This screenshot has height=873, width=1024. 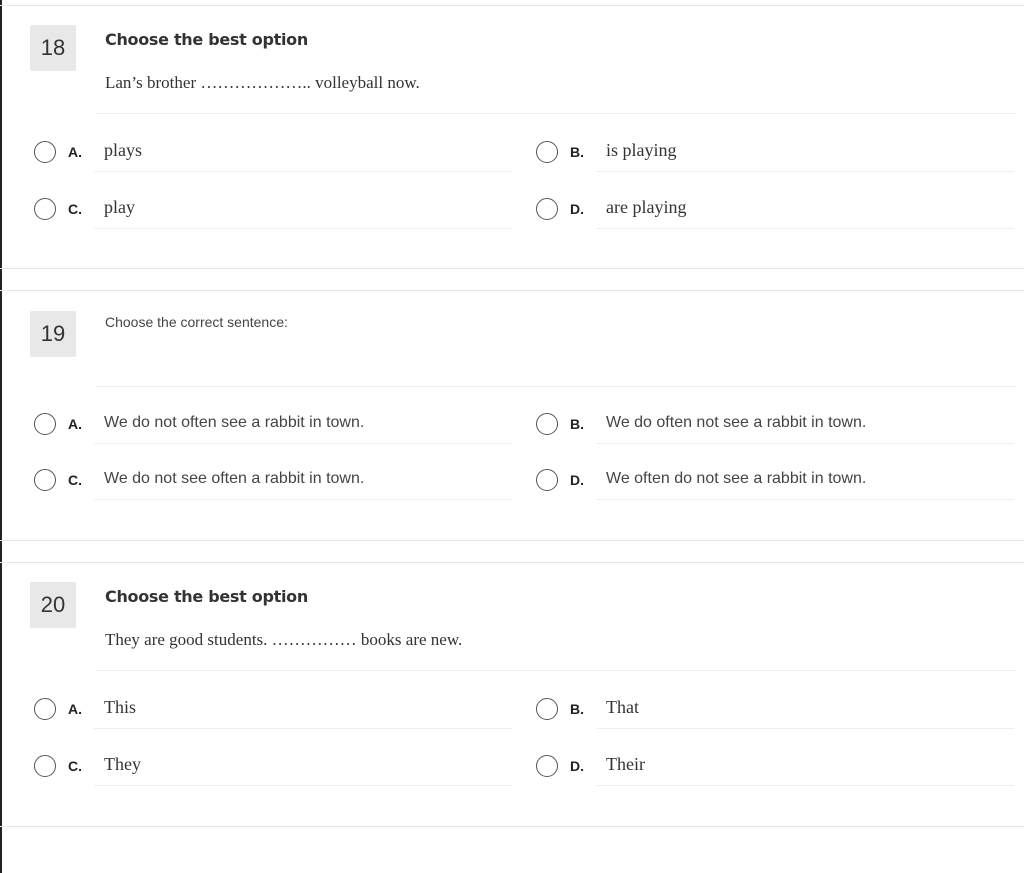 What do you see at coordinates (622, 707) in the screenshot?
I see `option-text: That` at bounding box center [622, 707].